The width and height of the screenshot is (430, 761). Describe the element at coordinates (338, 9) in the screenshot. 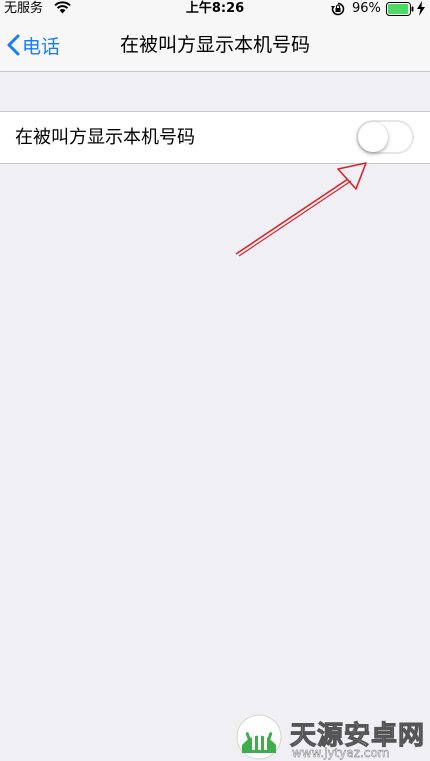

I see `rotation-lock-icon` at that location.